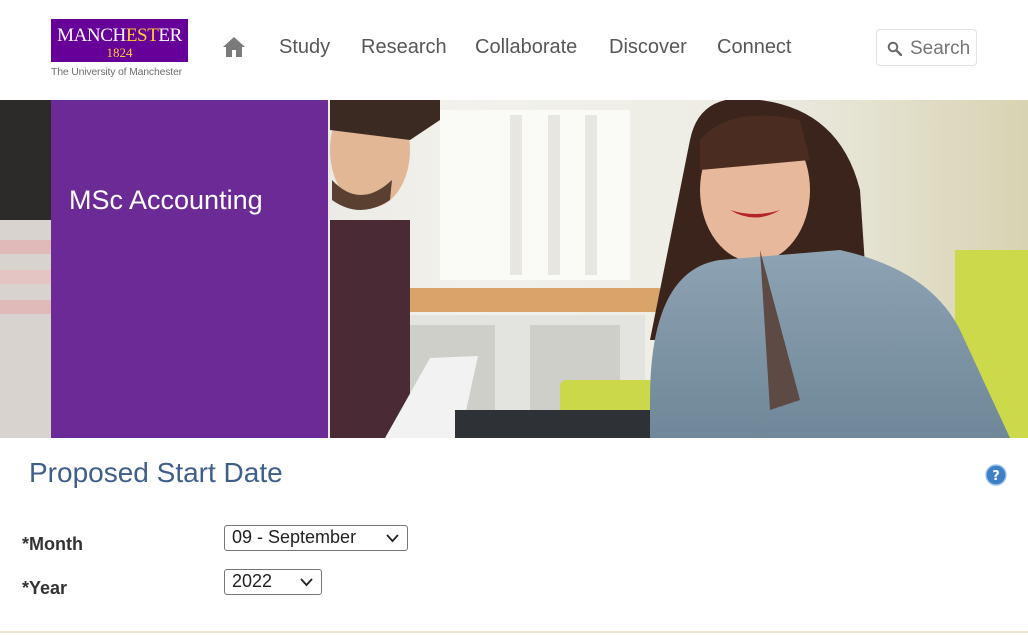  What do you see at coordinates (52, 544) in the screenshot?
I see `month-label: *Month` at bounding box center [52, 544].